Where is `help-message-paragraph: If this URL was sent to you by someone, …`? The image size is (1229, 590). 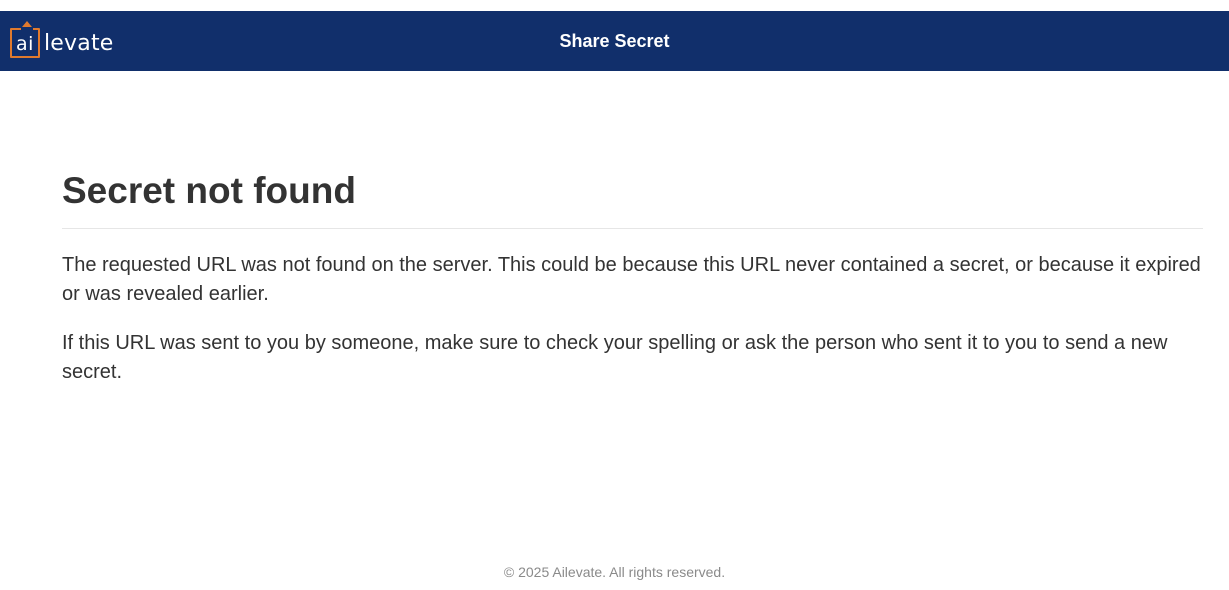 help-message-paragraph: If this URL was sent to you by someone, … is located at coordinates (615, 357).